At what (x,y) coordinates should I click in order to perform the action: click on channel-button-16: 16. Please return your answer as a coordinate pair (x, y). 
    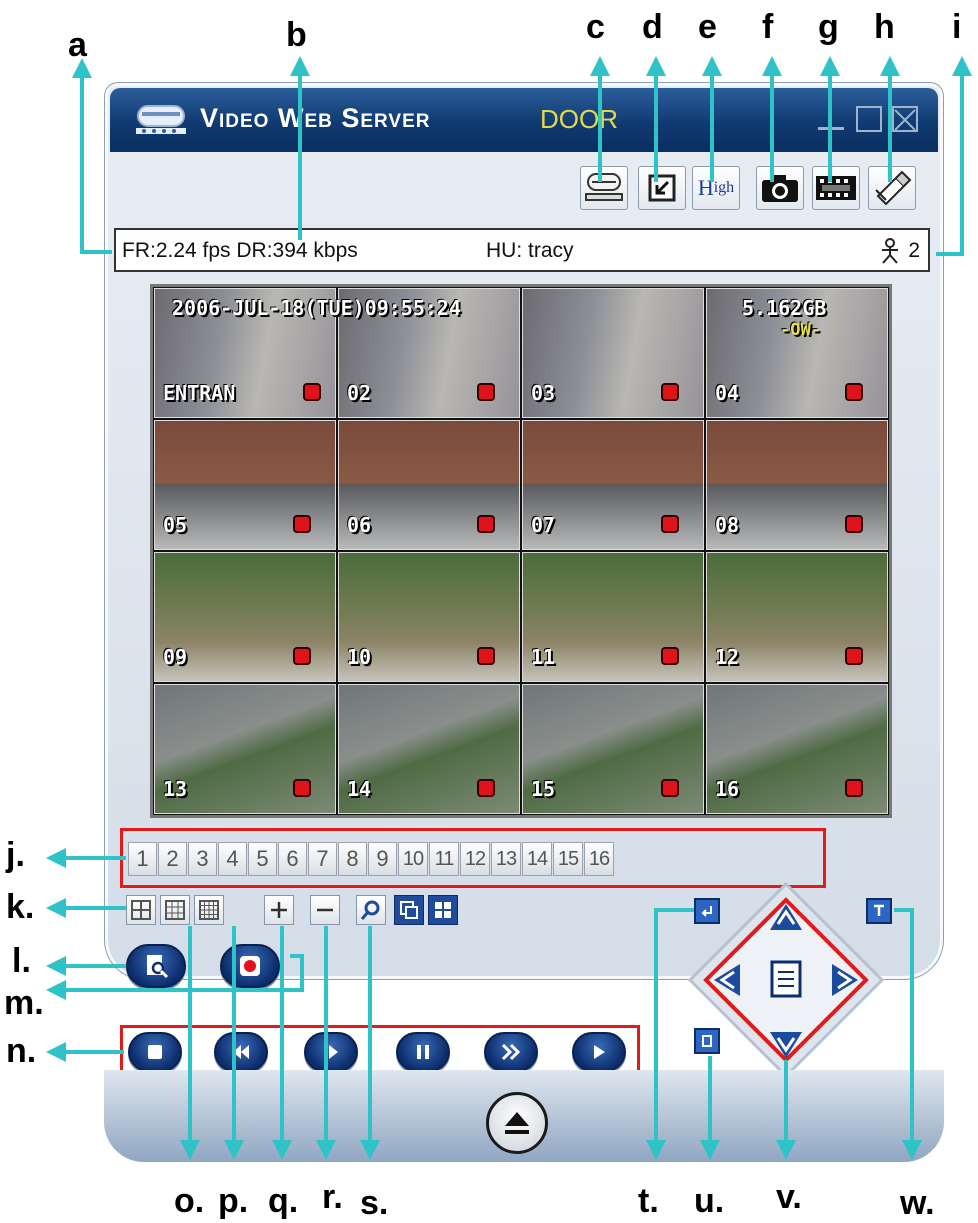
    Looking at the image, I should click on (599, 859).